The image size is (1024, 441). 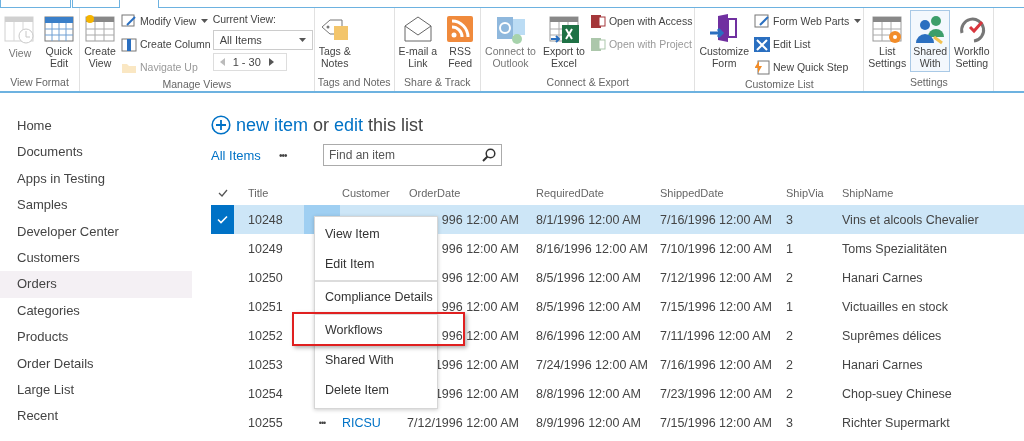 I want to click on table-cell: 8/6/1996 12:00 AM, so click(x=588, y=335).